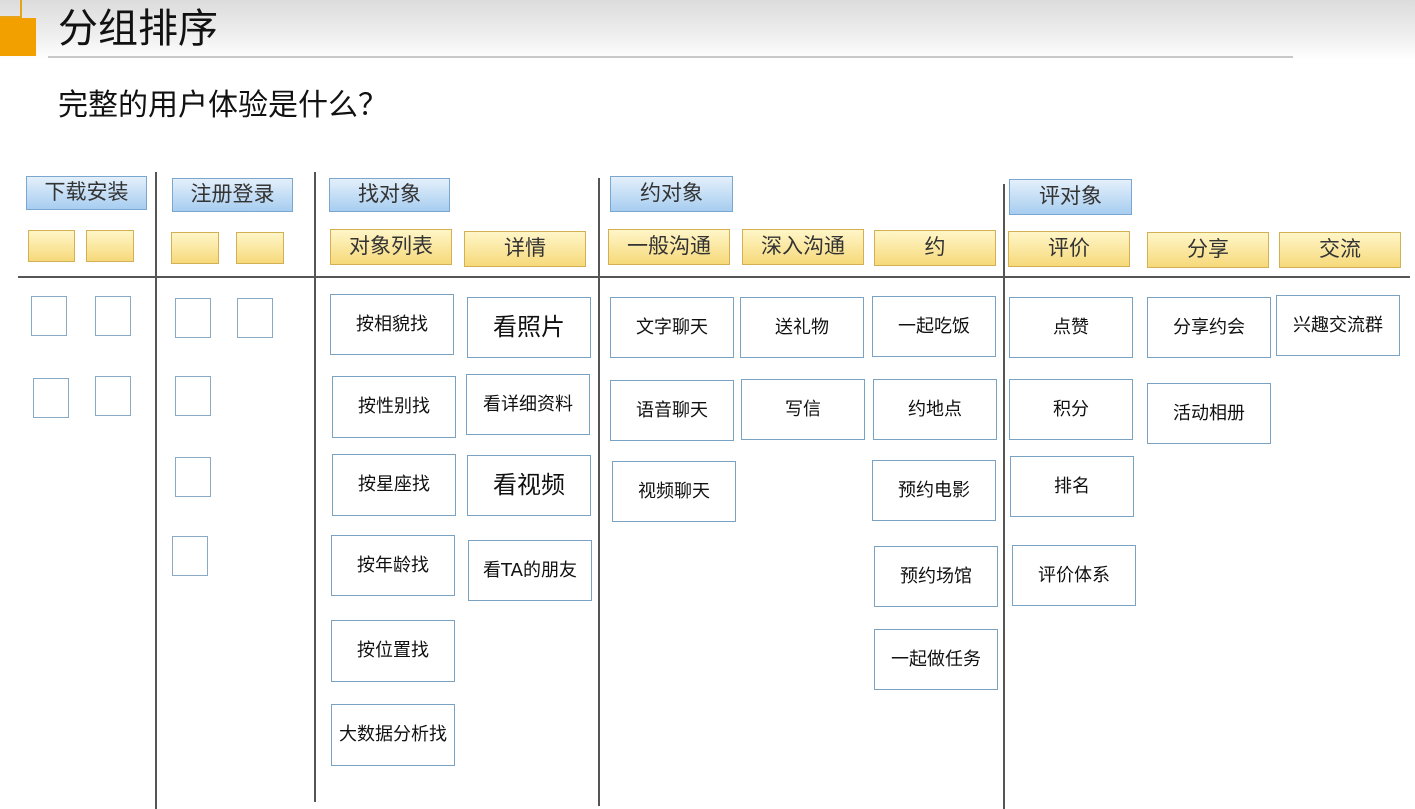 The image size is (1415, 809). What do you see at coordinates (669, 247) in the screenshot?
I see `group-chat: 一般沟通` at bounding box center [669, 247].